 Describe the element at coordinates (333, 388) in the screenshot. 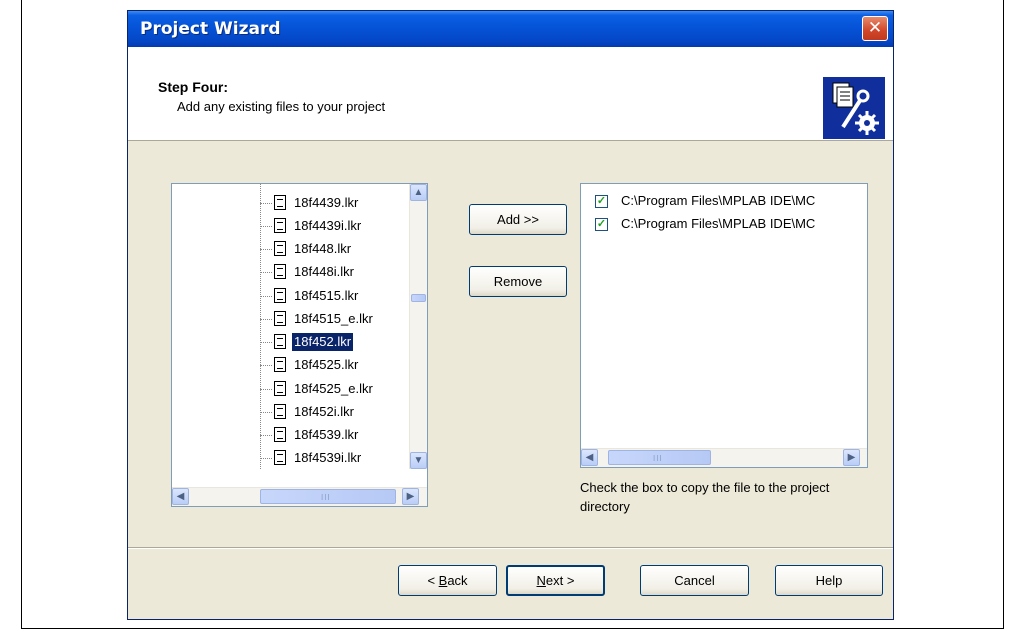

I see `tree-item-label: 18f4525_e.lkr` at that location.